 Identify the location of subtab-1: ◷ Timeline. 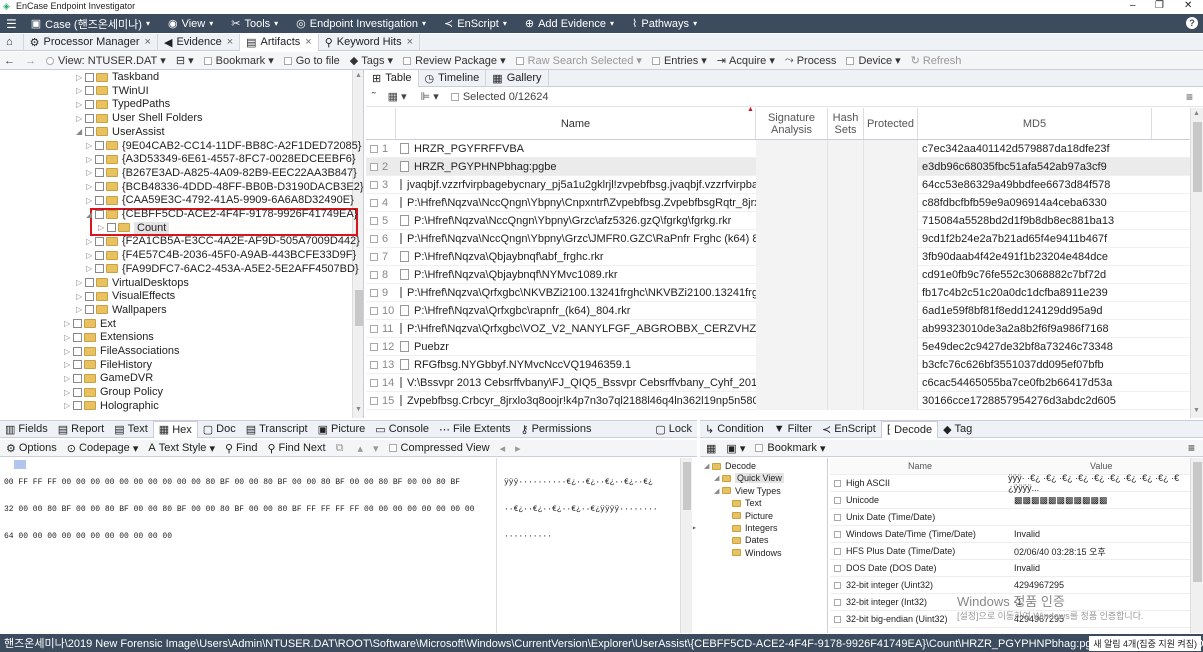
(453, 78).